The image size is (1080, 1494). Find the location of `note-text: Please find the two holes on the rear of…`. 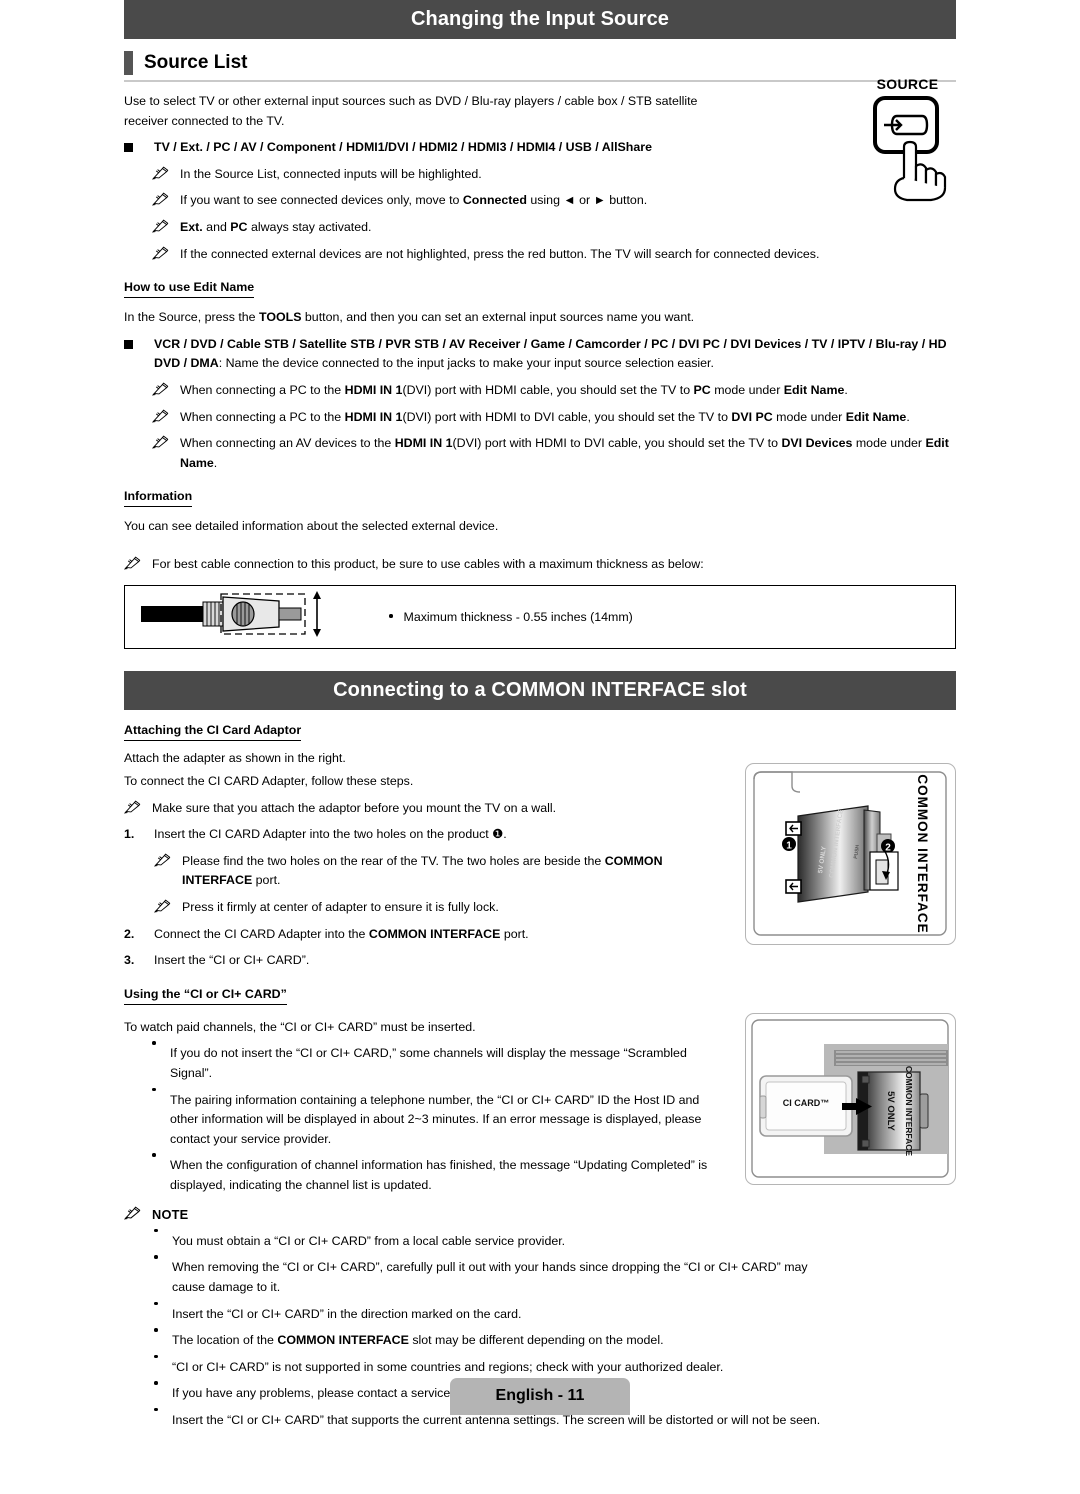

note-text: Please find the two holes on the rear of… is located at coordinates (422, 870).